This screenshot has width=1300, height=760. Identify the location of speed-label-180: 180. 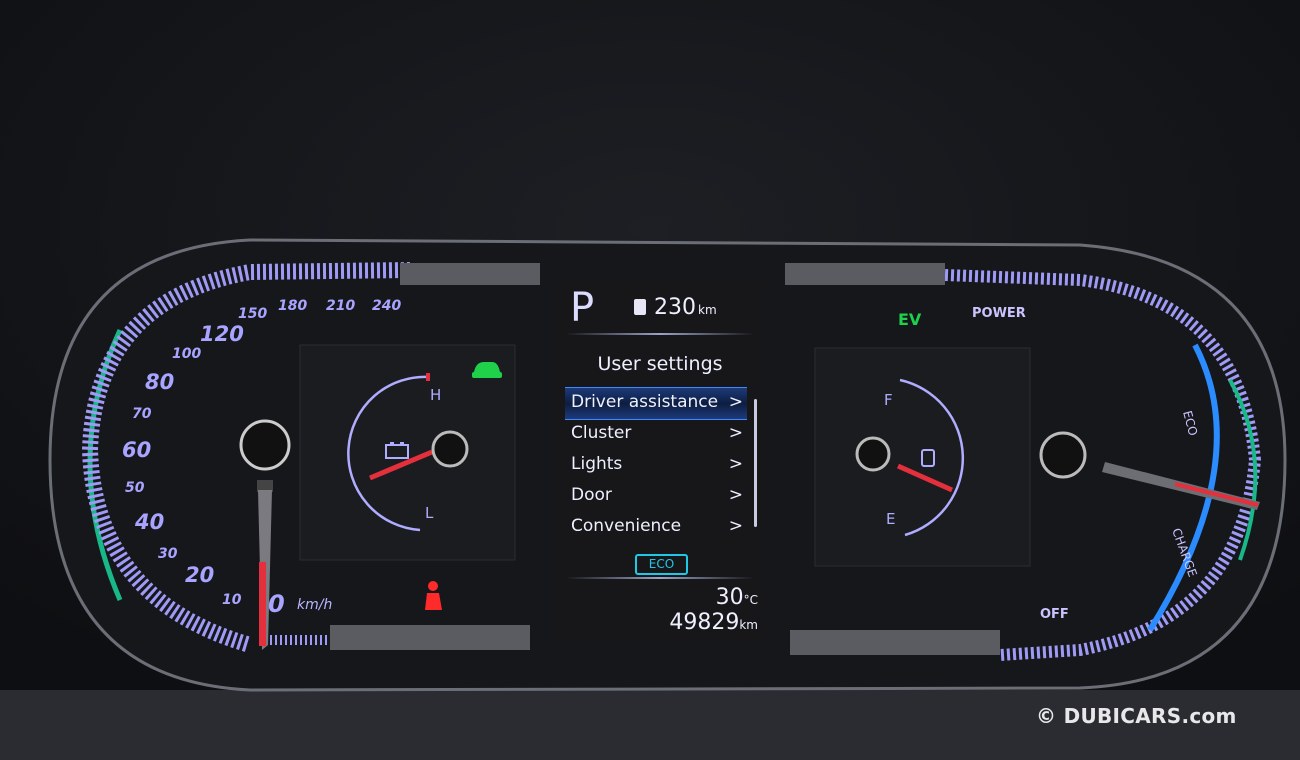
(292, 306).